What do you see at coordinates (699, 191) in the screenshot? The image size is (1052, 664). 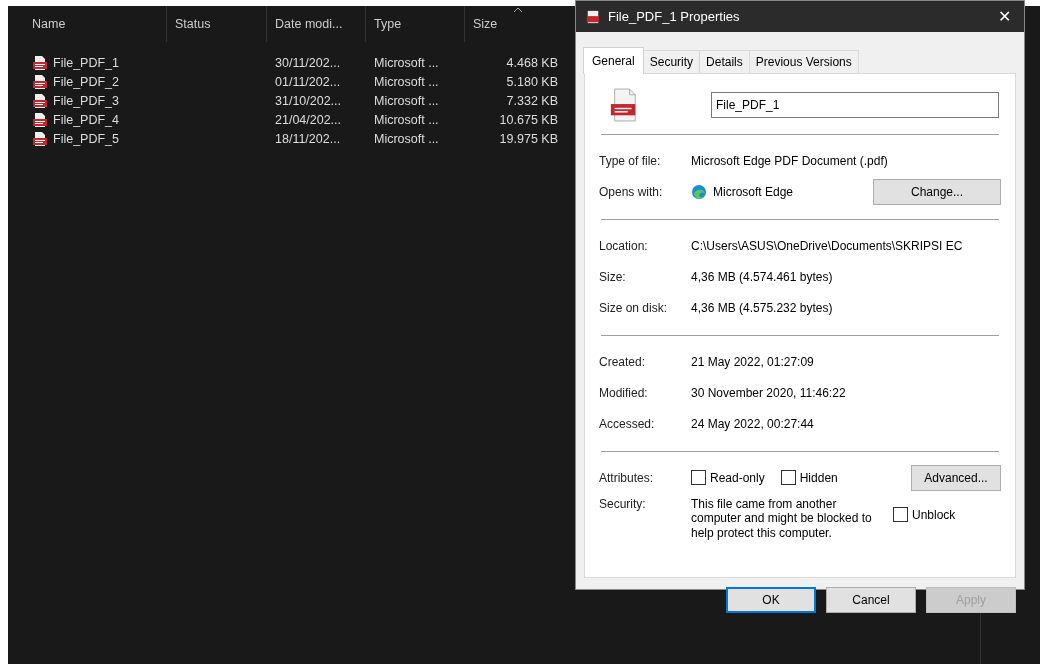 I see `app-logo-icon` at bounding box center [699, 191].